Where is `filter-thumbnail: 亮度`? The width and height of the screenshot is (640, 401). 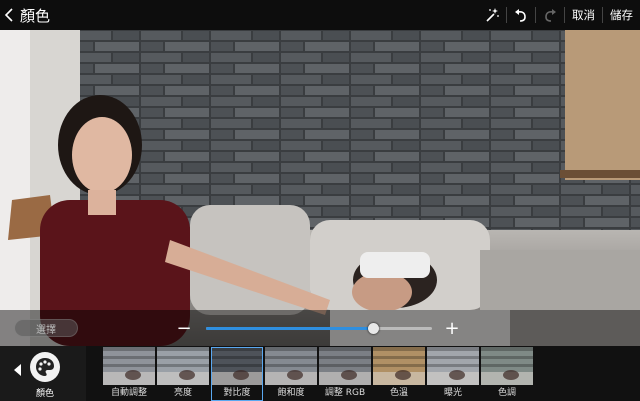
filter-thumbnail: 亮度 is located at coordinates (183, 374).